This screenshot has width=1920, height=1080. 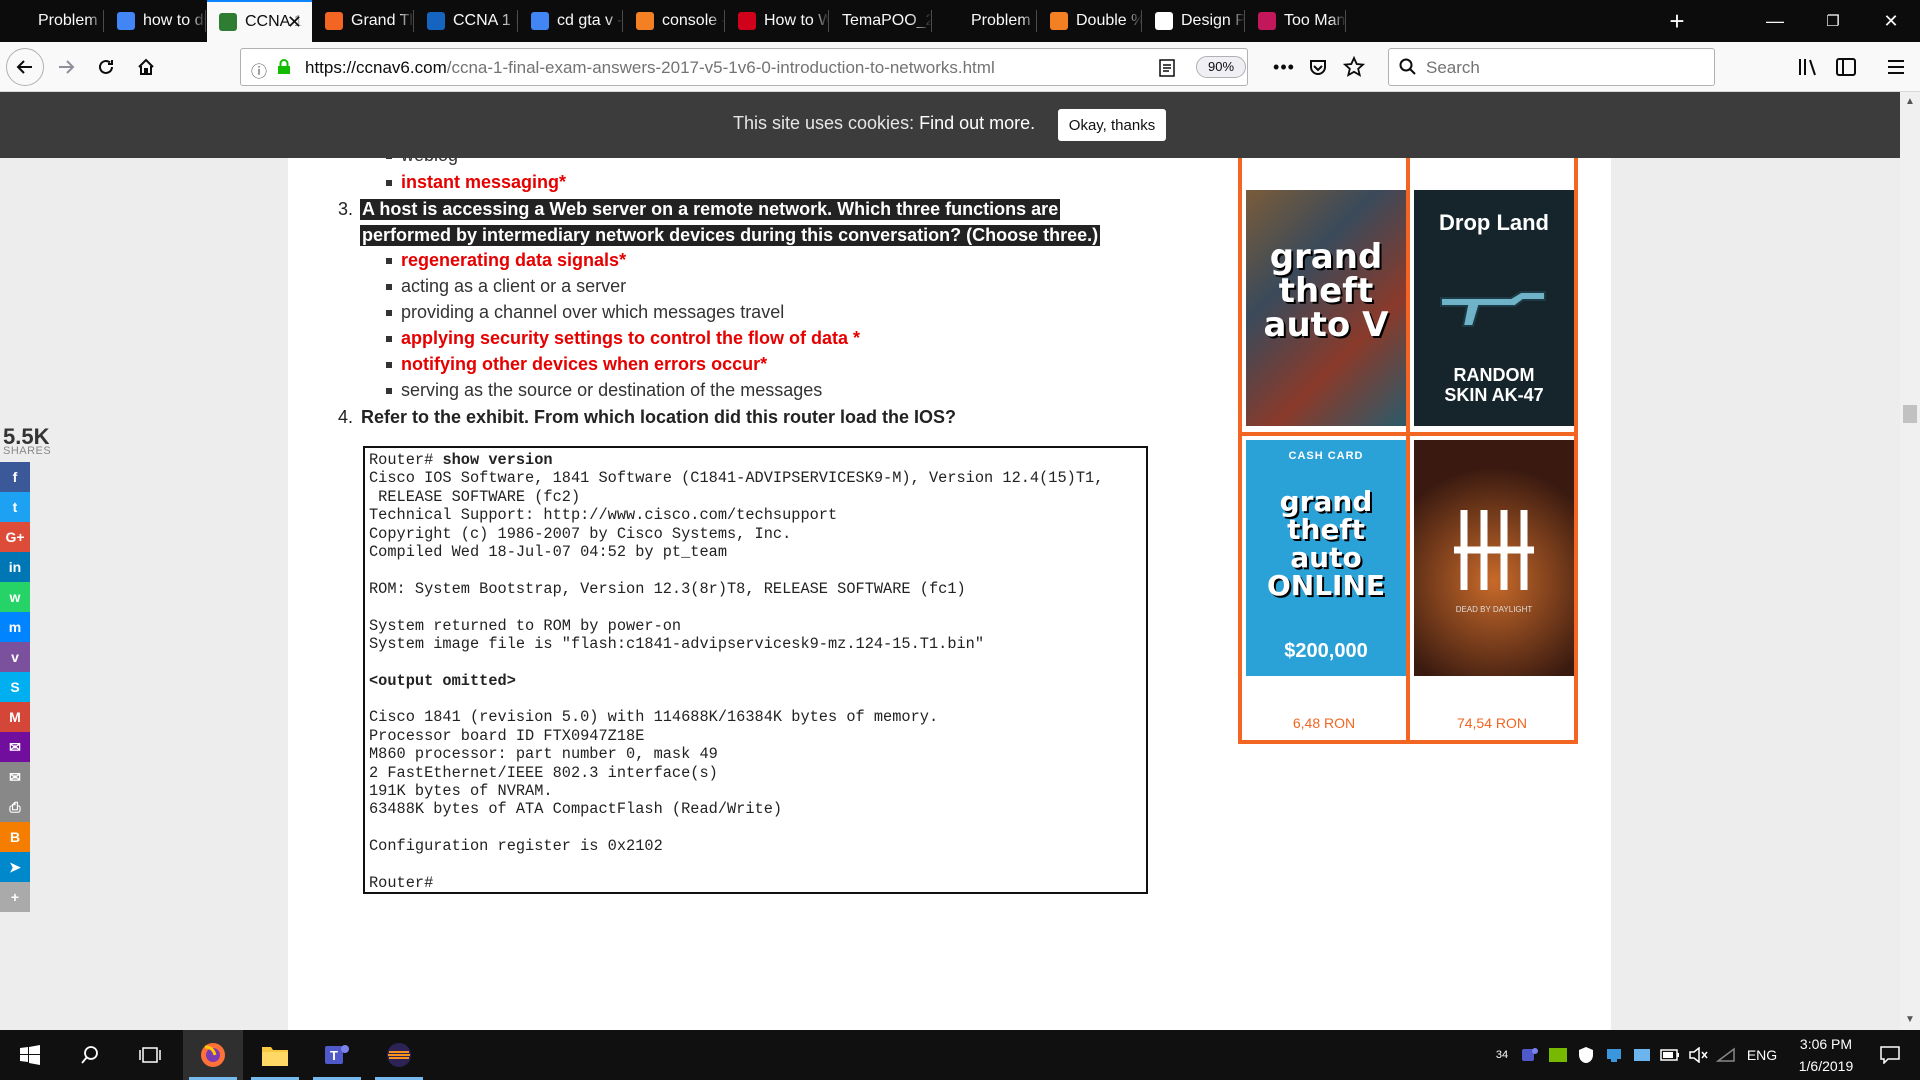 What do you see at coordinates (1112, 125) in the screenshot?
I see `cookie-accept-button: Okay, thanks` at bounding box center [1112, 125].